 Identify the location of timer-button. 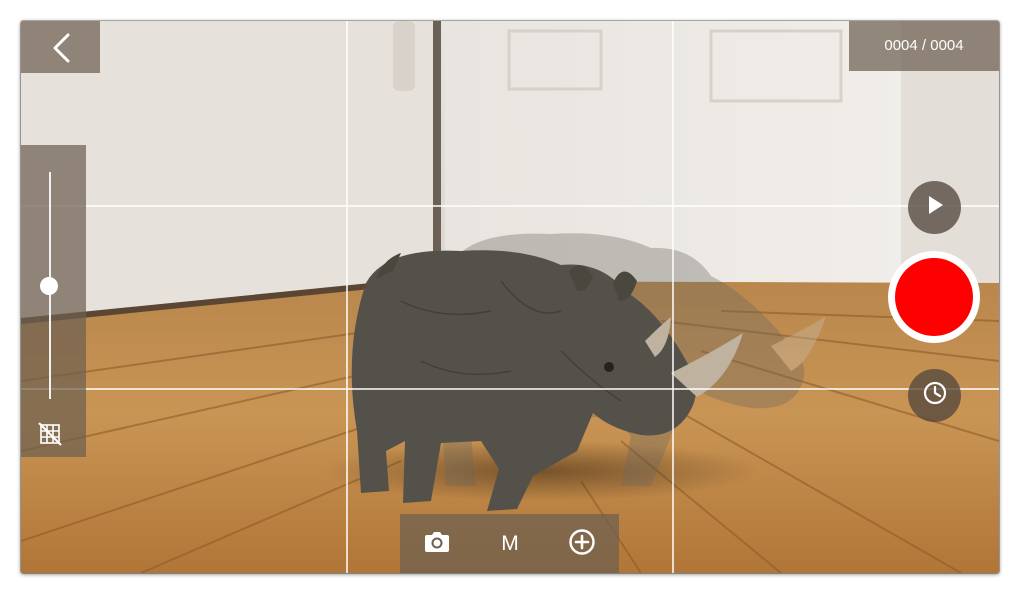
(934, 395).